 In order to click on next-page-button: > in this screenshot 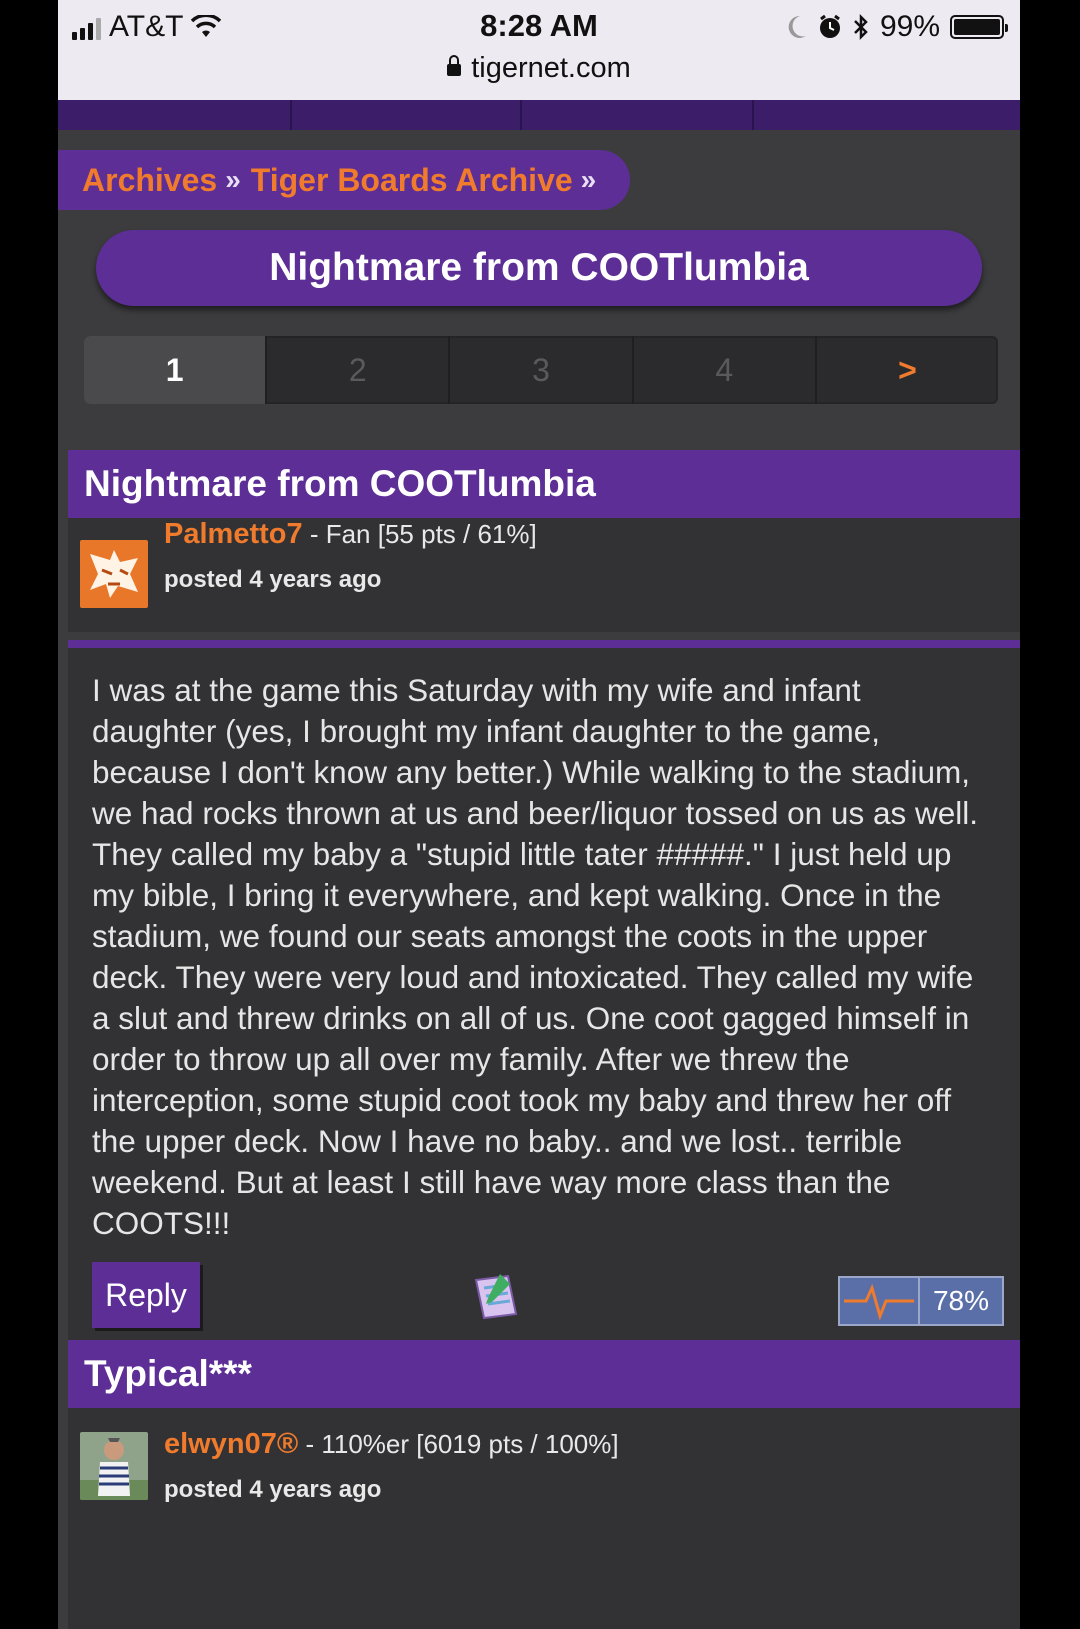, I will do `click(906, 370)`.